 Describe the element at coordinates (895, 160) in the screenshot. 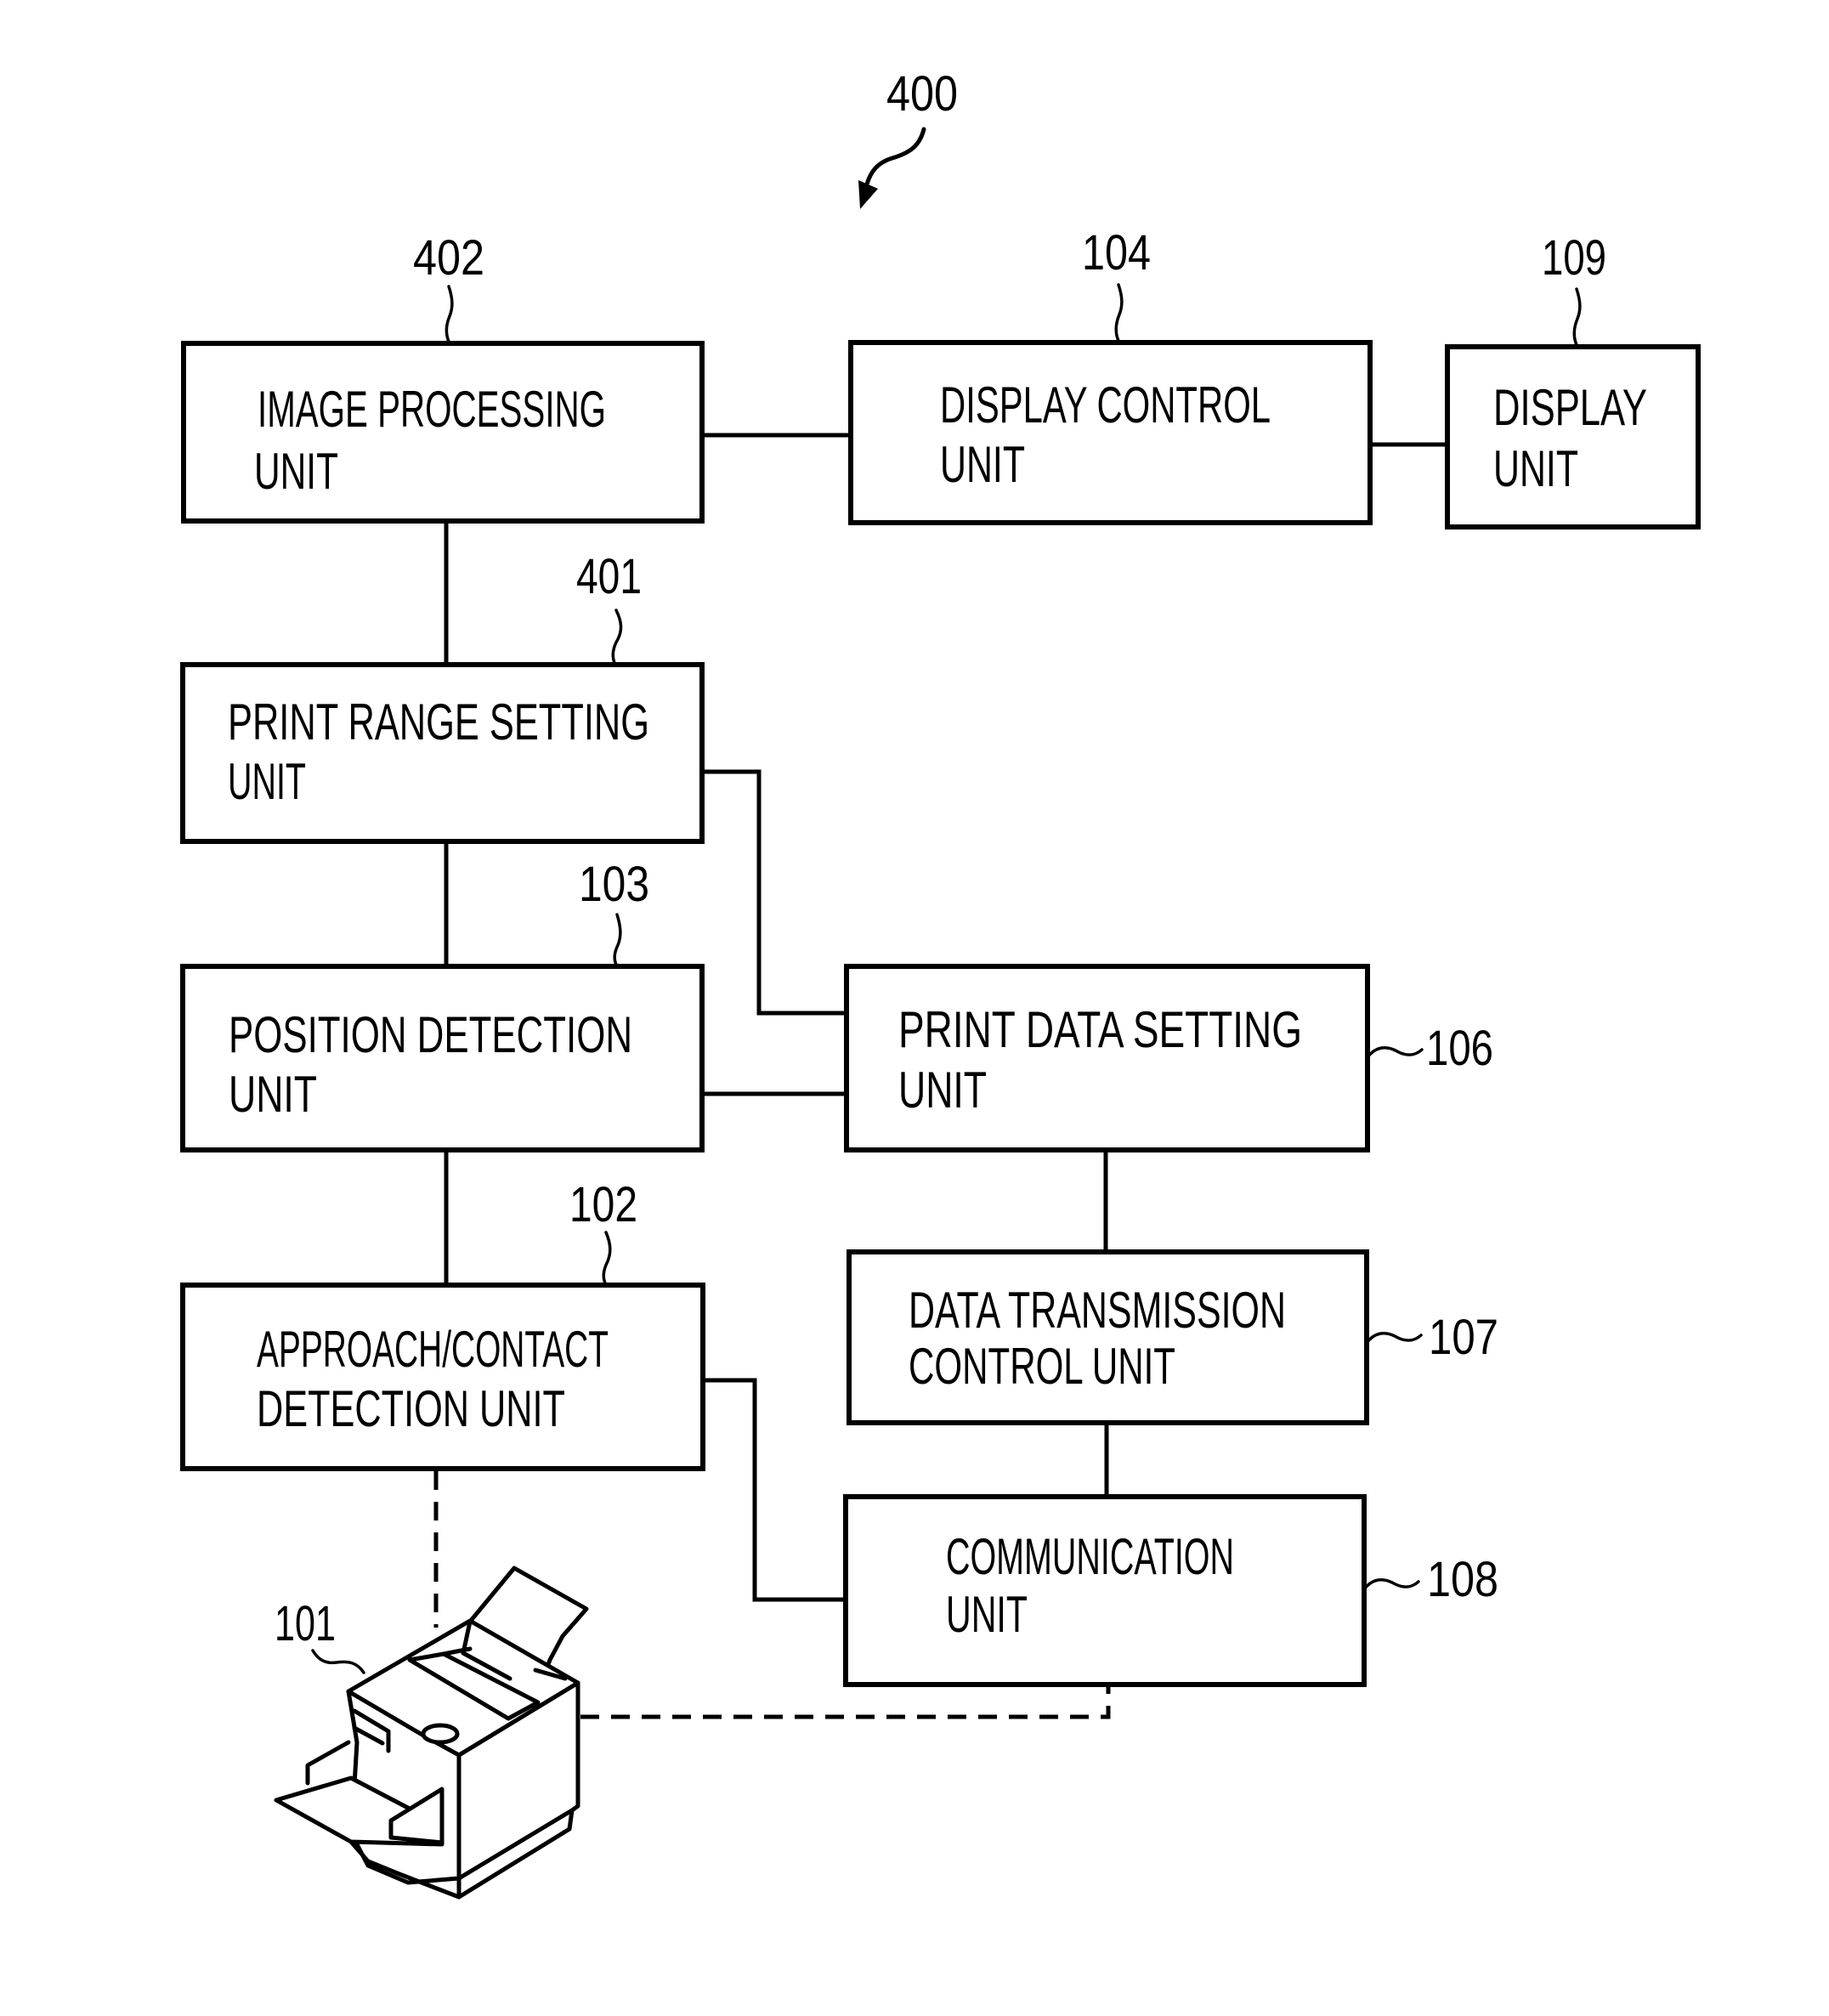

I see `figure-reference-arrow` at that location.